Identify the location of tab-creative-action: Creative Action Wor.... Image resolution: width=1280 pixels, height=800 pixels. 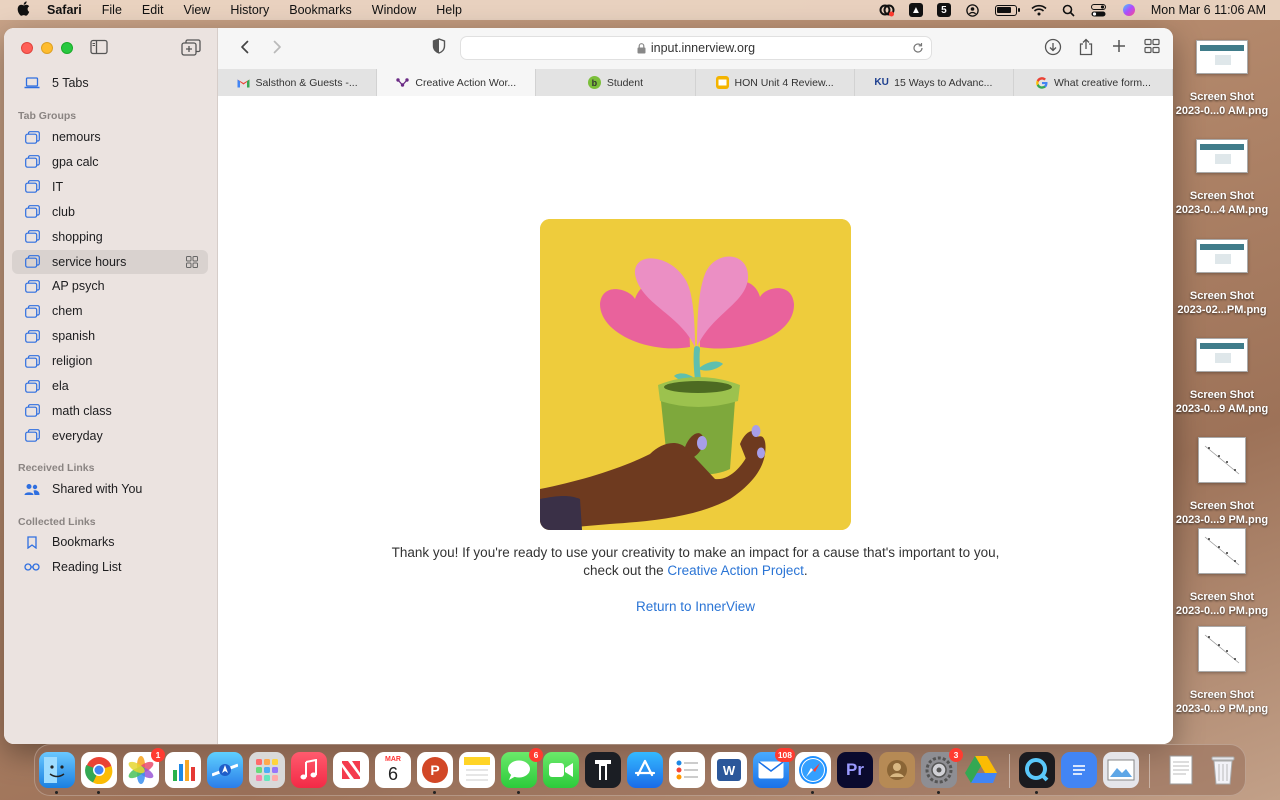
(457, 82).